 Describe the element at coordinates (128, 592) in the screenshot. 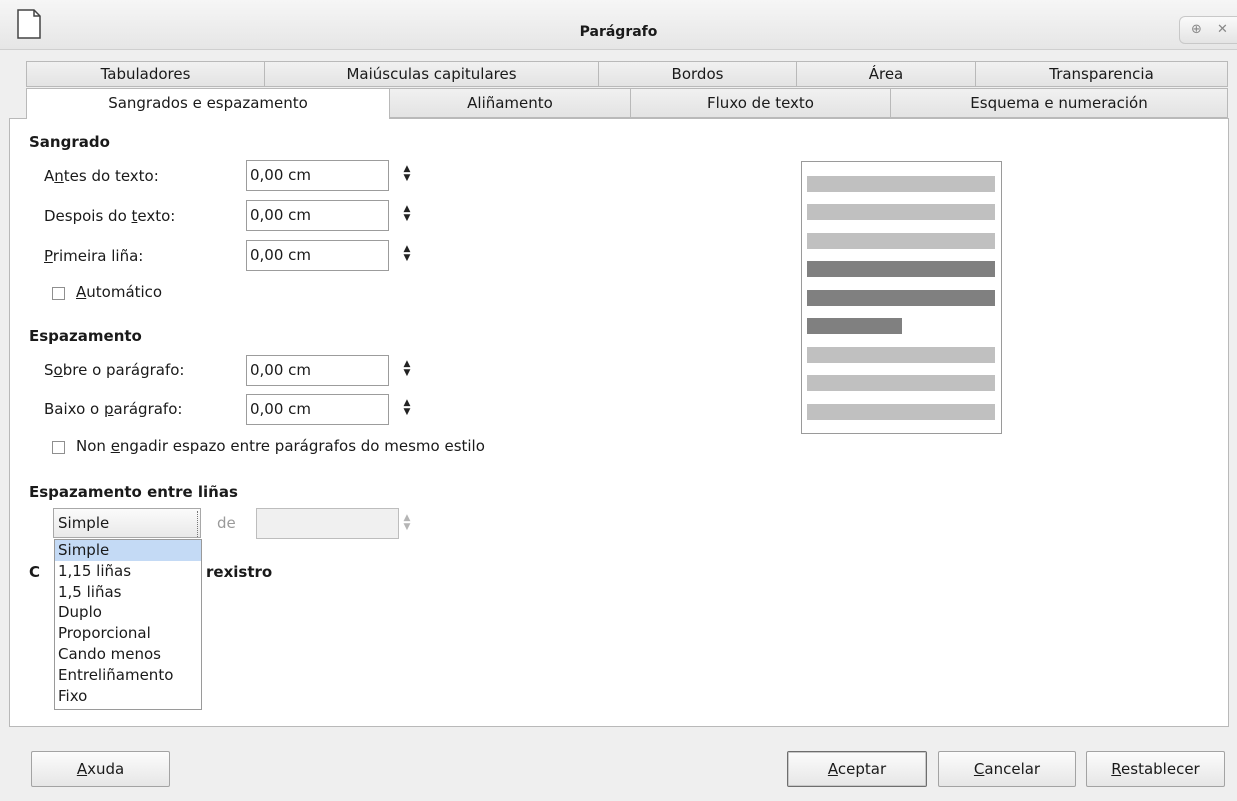

I see `list-item: 1,5 liñas` at that location.